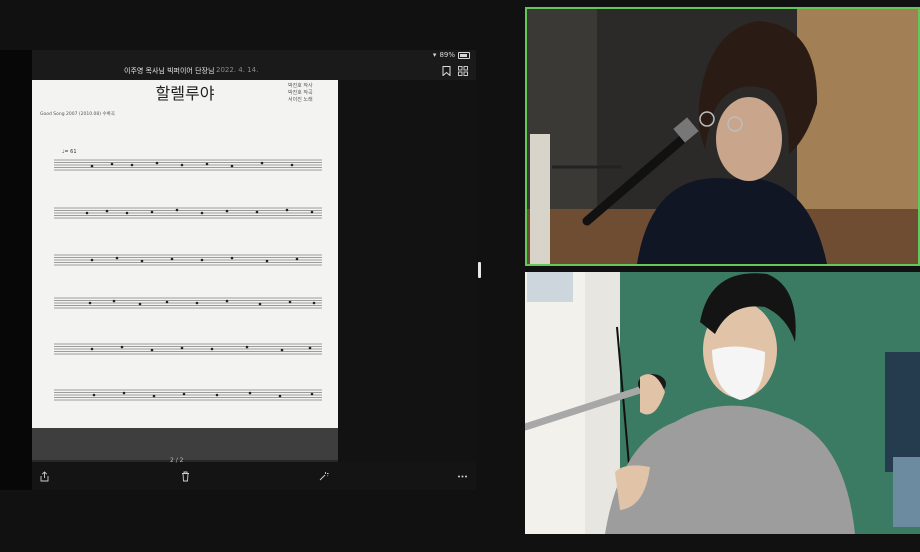  I want to click on tempo-marking: ♩= 61, so click(69, 152).